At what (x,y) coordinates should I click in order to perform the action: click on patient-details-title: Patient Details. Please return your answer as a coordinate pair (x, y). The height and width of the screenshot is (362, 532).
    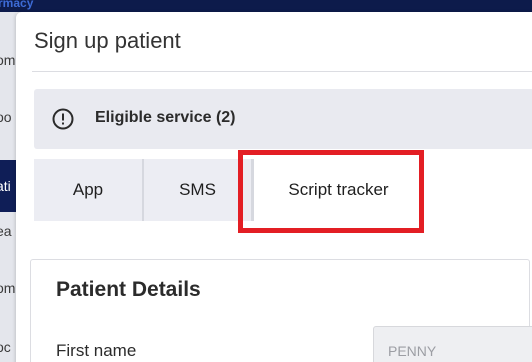
    Looking at the image, I should click on (128, 289).